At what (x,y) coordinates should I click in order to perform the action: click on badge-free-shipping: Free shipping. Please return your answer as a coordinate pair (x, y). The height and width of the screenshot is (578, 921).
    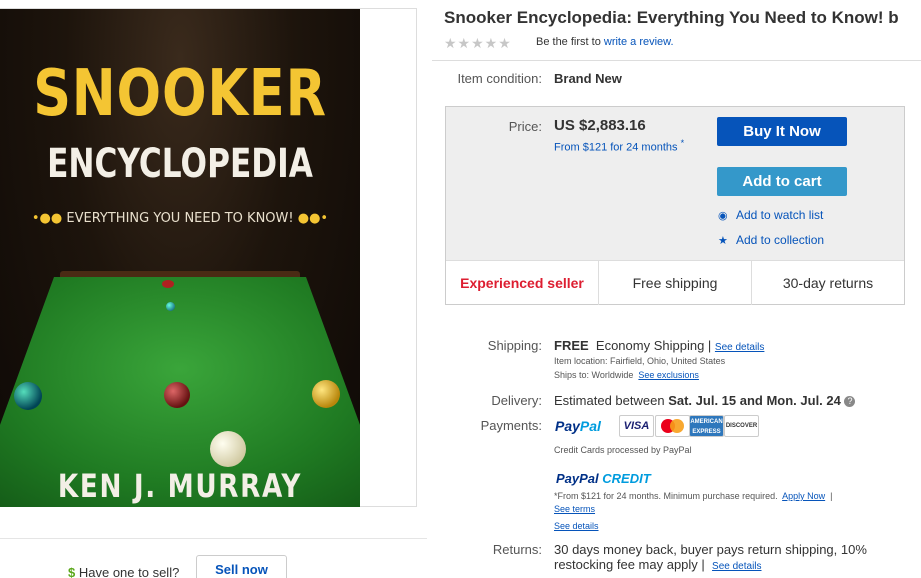
    Looking at the image, I should click on (675, 283).